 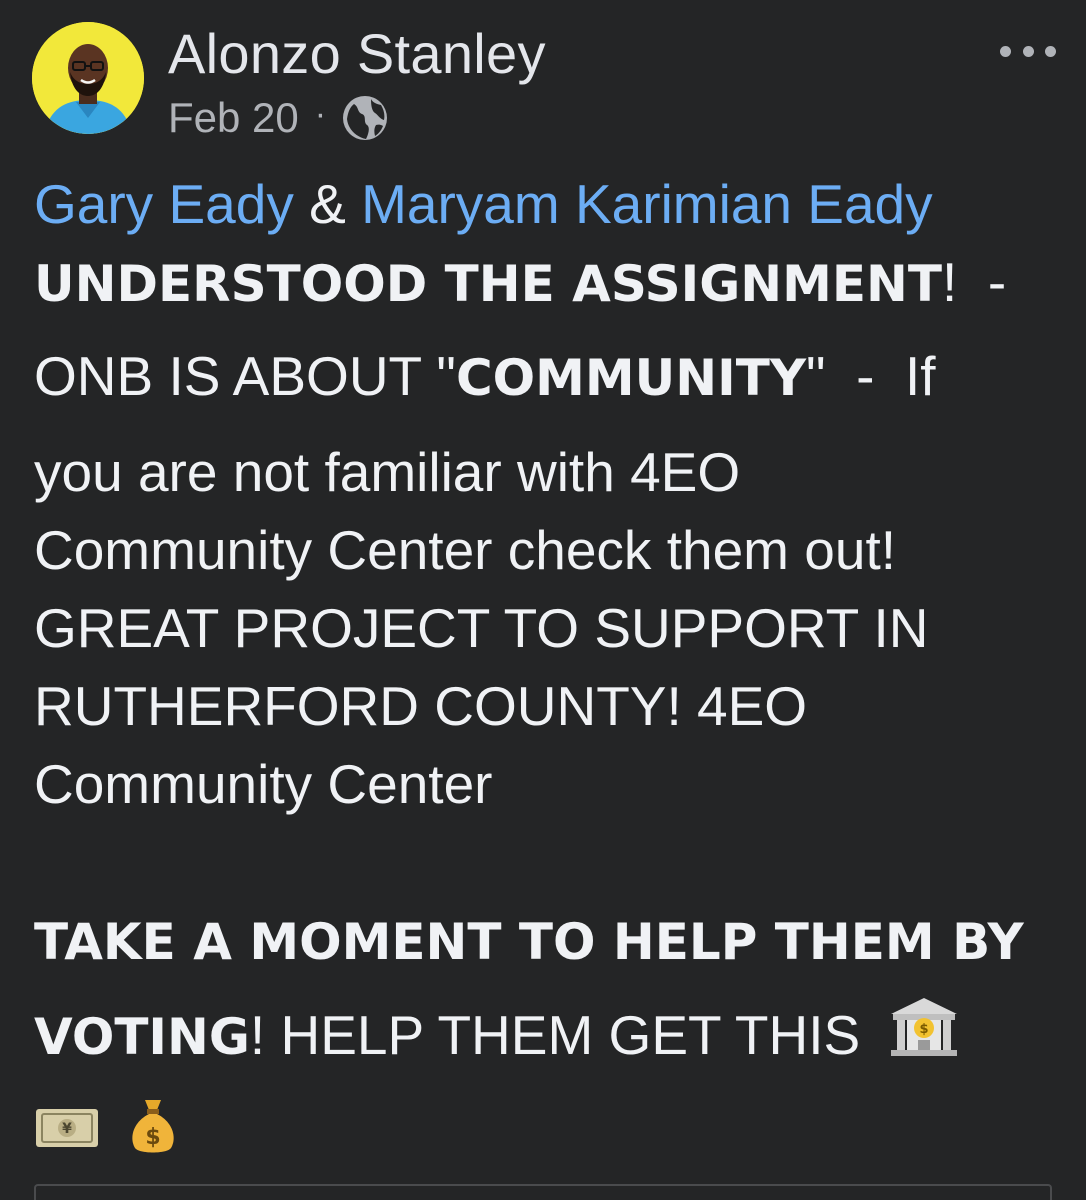 I want to click on post-text-line-8: Community Center, so click(x=263, y=784).